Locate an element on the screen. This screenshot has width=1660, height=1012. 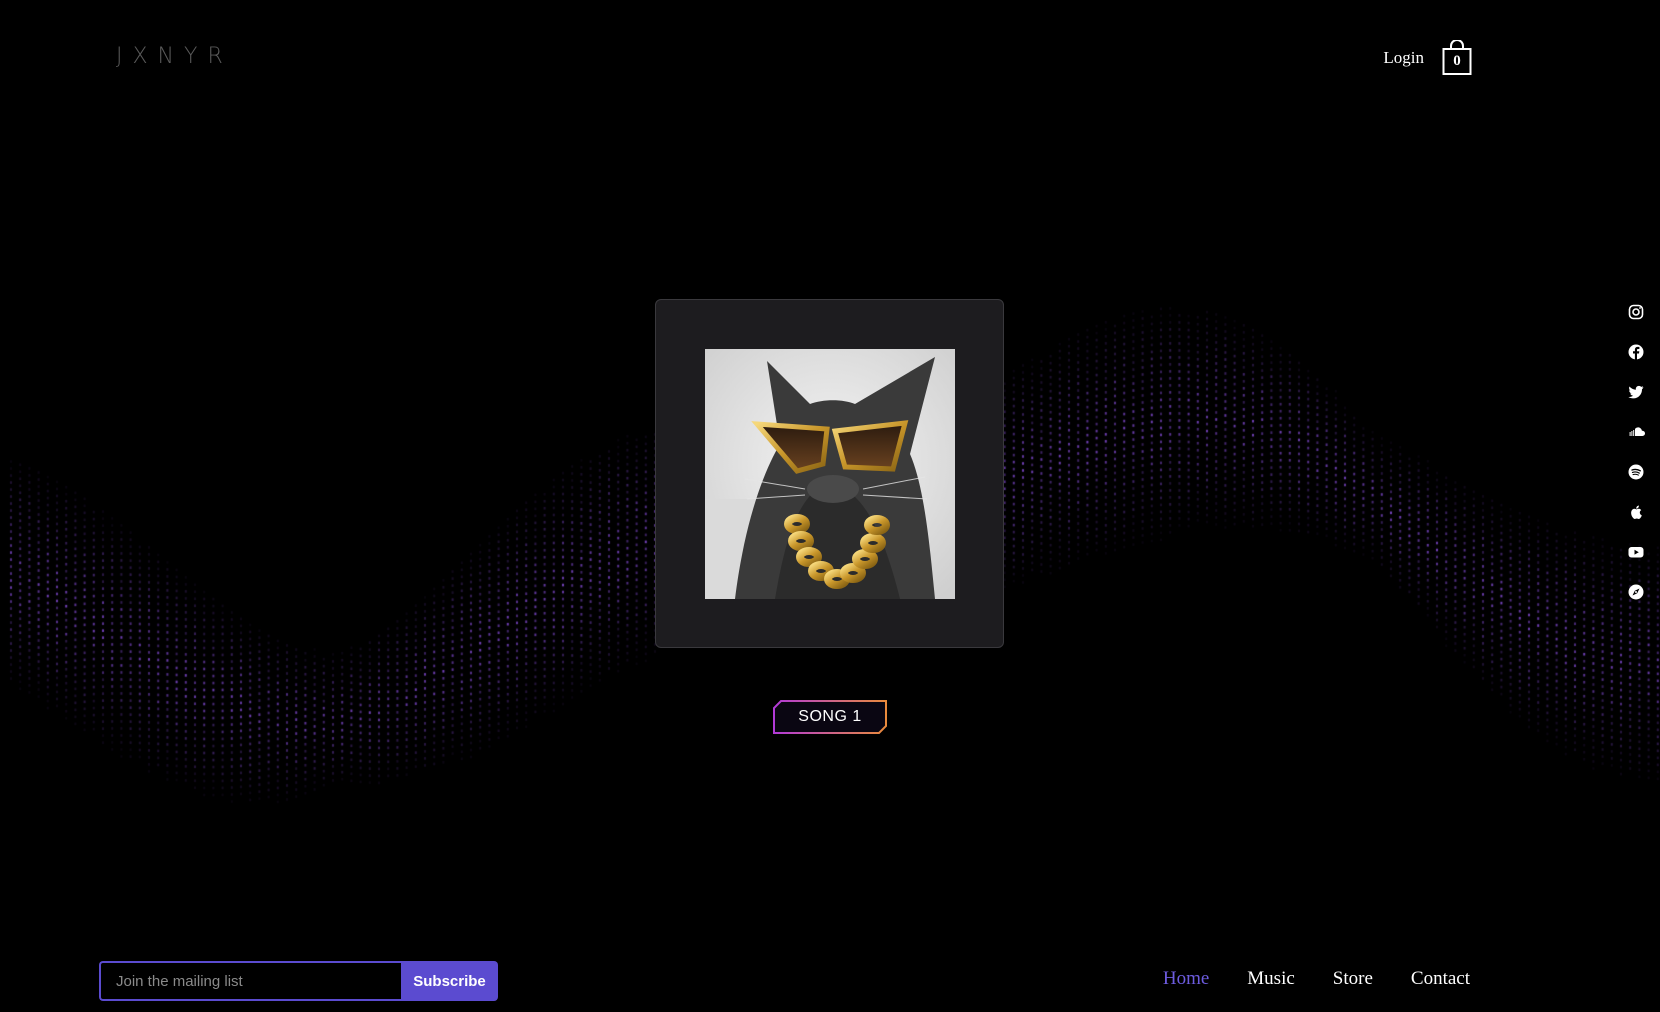
compass-icon is located at coordinates (1637, 593).